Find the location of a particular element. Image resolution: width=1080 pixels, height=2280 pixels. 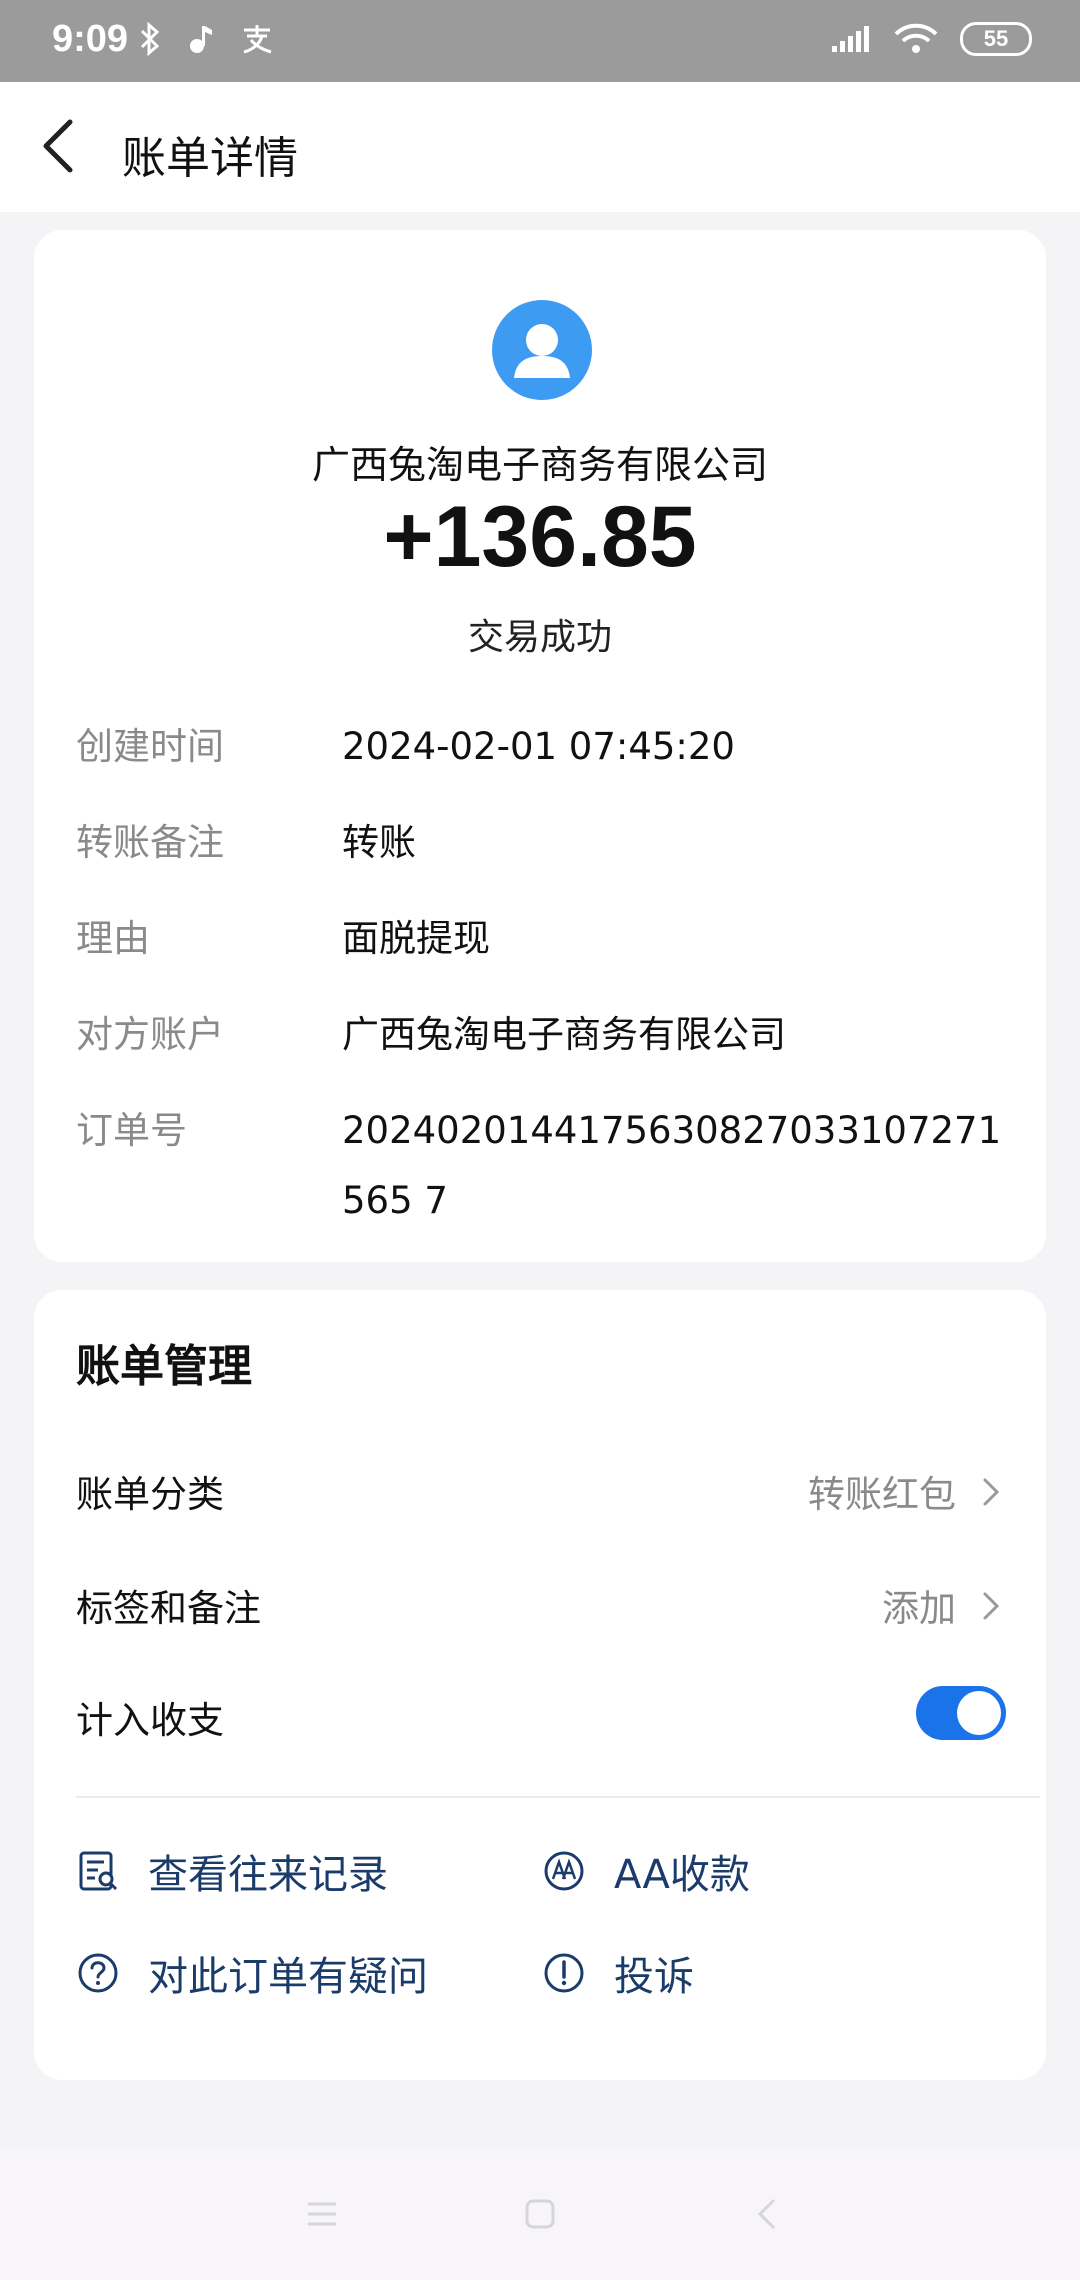

detail-label: 对方账户 is located at coordinates (150, 1034).